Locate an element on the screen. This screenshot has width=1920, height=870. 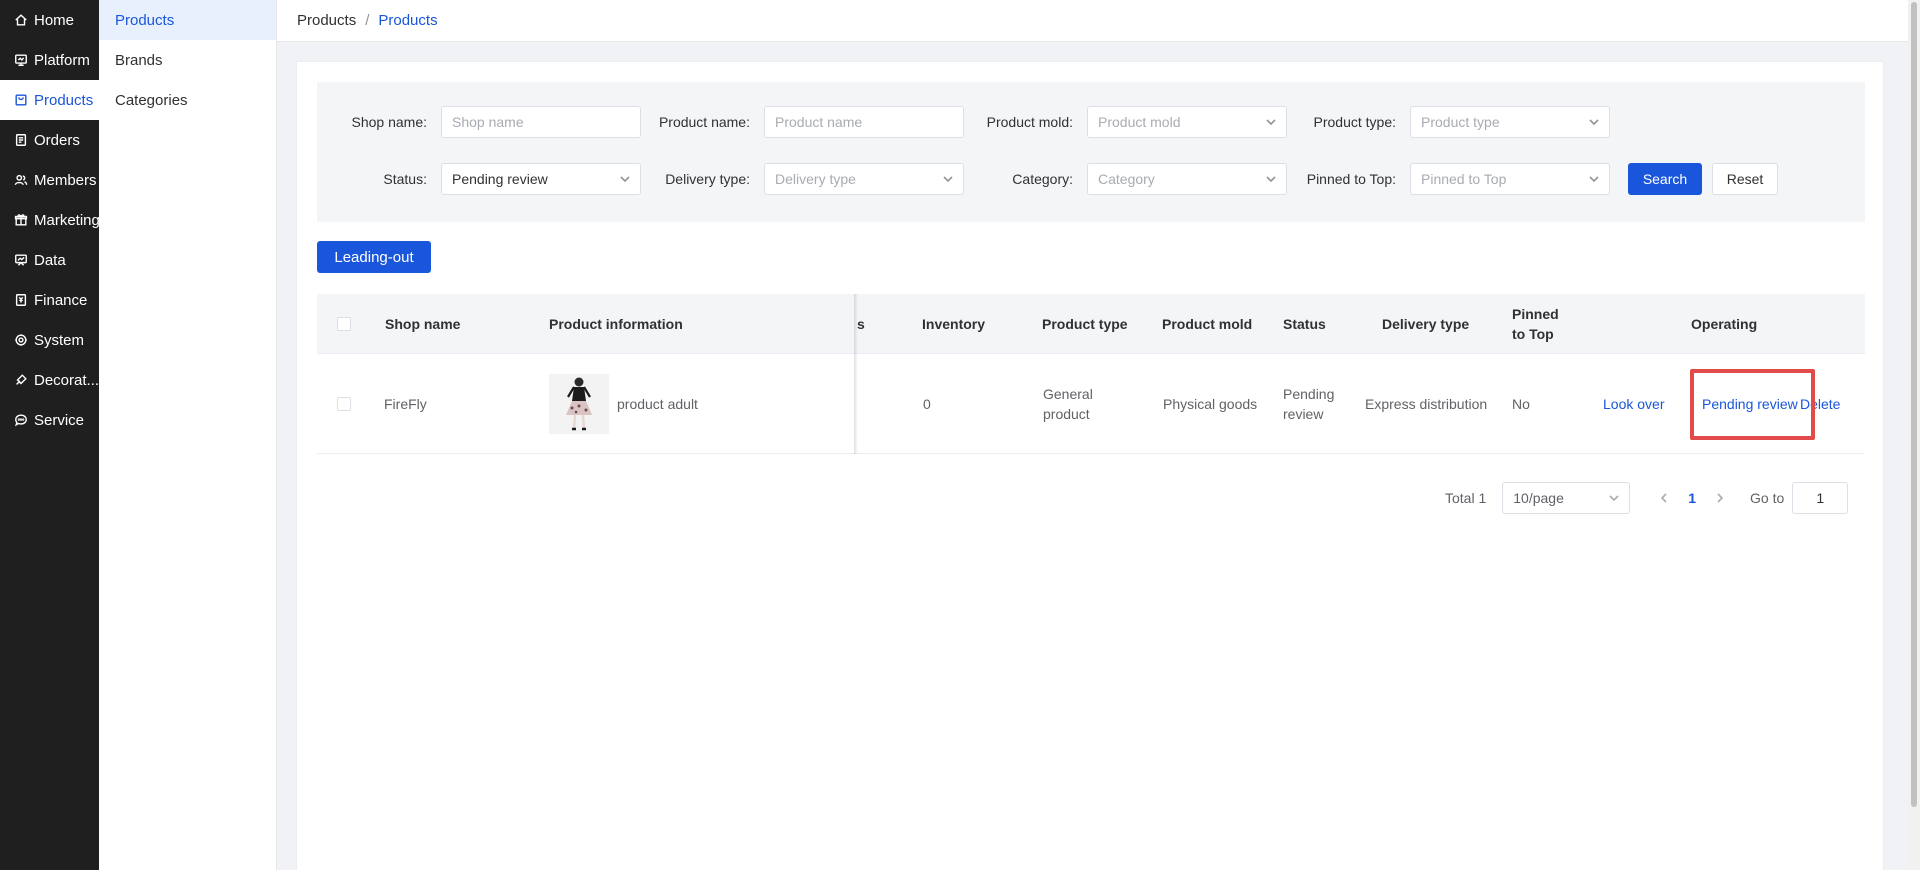
cell-product-info: product adult is located at coordinates (623, 404).